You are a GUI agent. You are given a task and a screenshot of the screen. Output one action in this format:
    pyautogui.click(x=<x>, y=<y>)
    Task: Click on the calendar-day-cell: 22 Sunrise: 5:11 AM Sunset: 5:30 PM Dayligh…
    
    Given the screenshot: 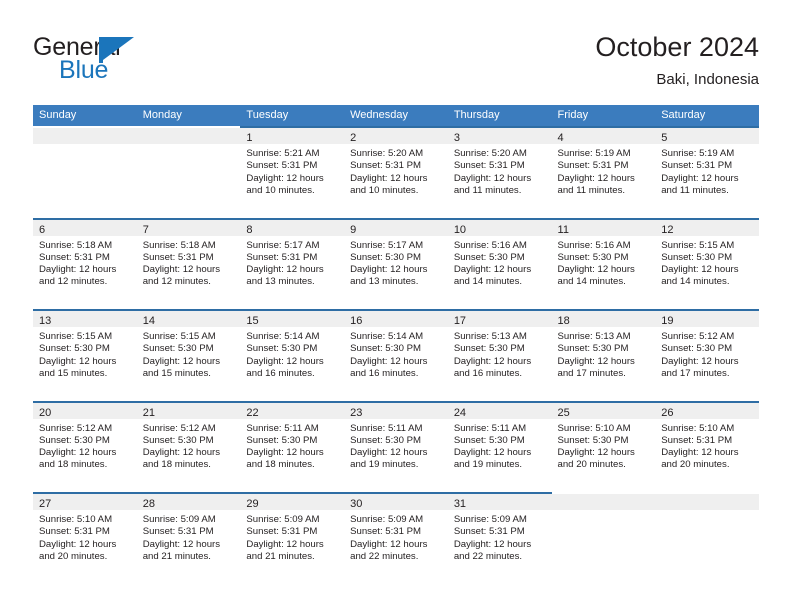 What is the action you would take?
    pyautogui.click(x=292, y=446)
    